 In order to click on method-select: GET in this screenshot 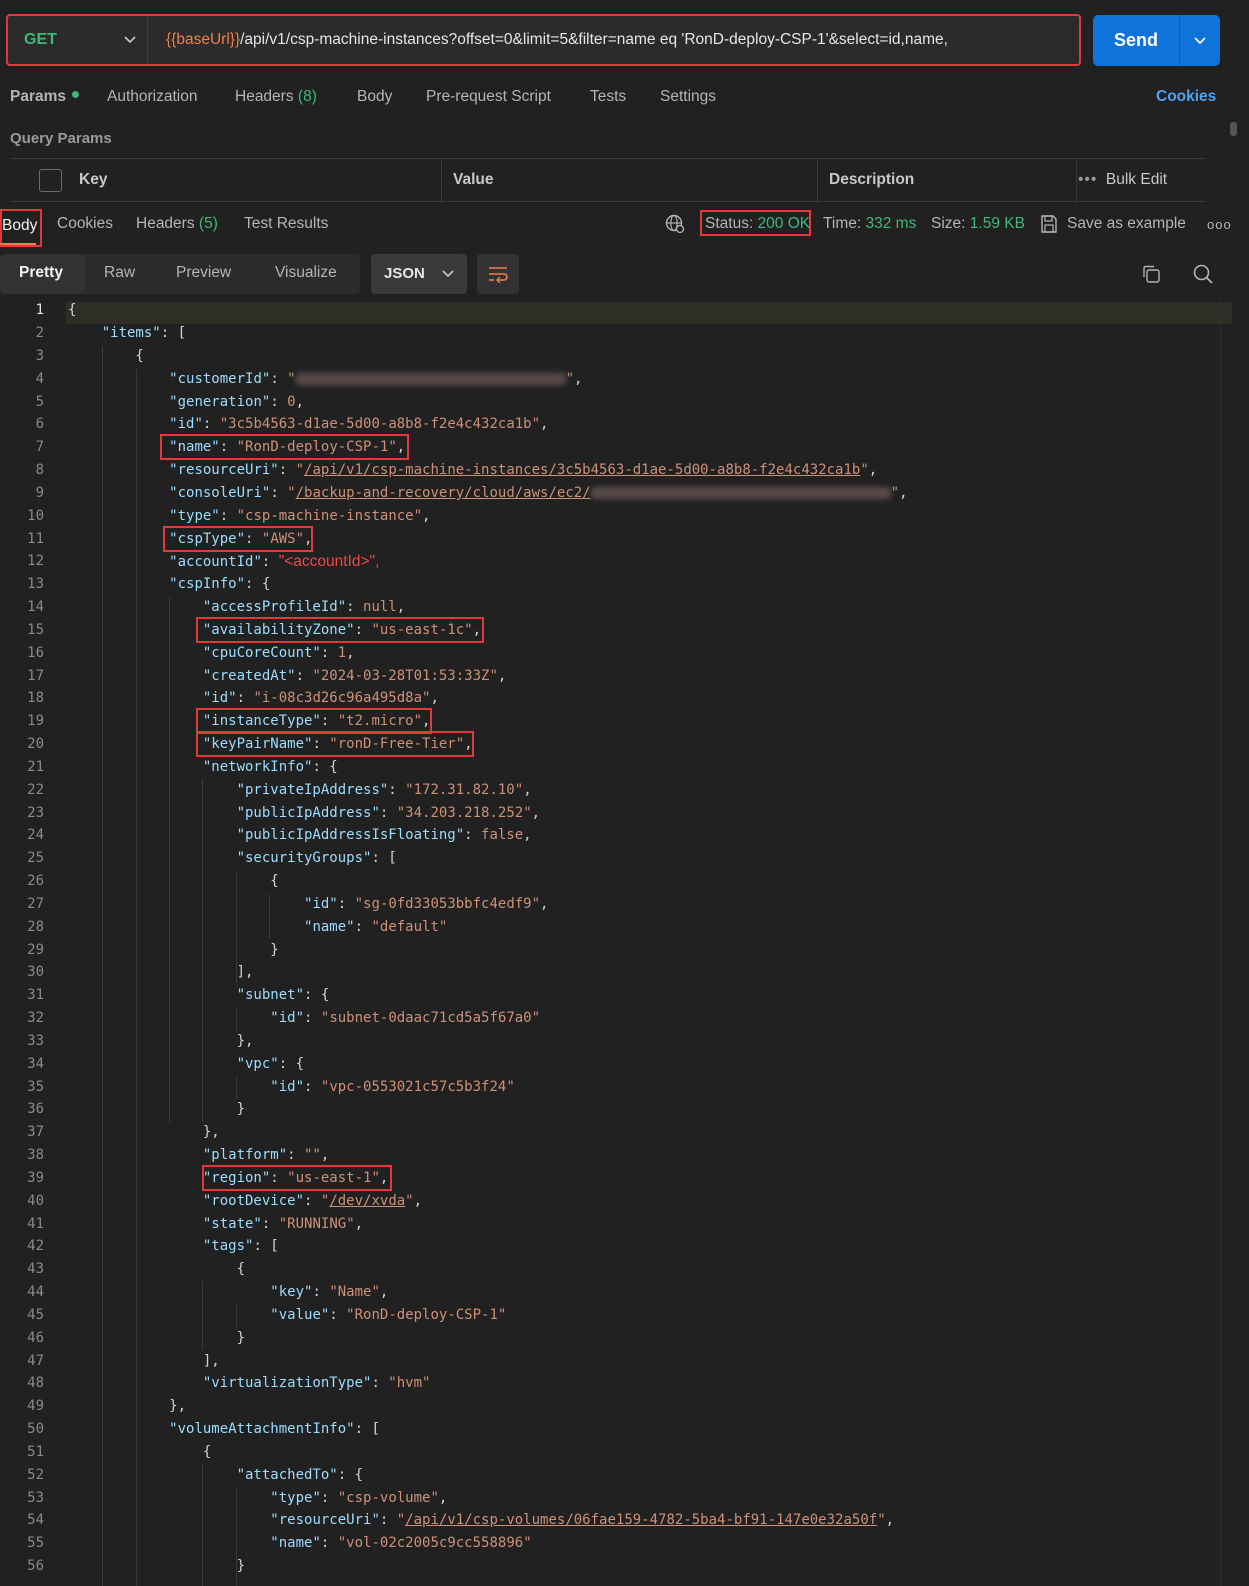, I will do `click(83, 40)`.